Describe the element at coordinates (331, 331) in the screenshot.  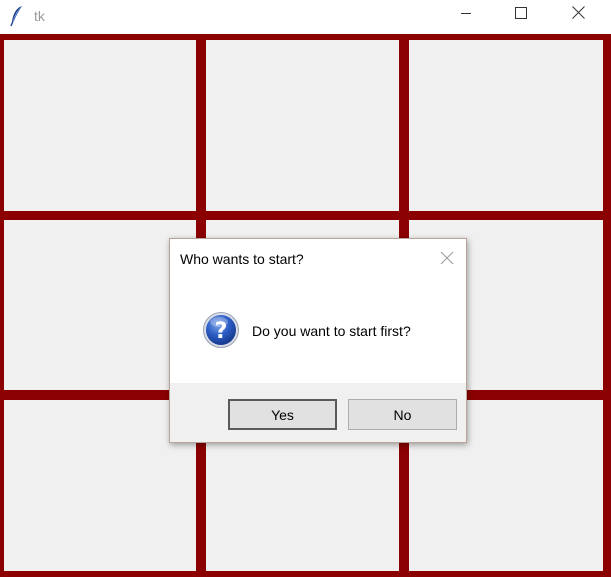
I see `dialog-message: Do you want to start first?` at that location.